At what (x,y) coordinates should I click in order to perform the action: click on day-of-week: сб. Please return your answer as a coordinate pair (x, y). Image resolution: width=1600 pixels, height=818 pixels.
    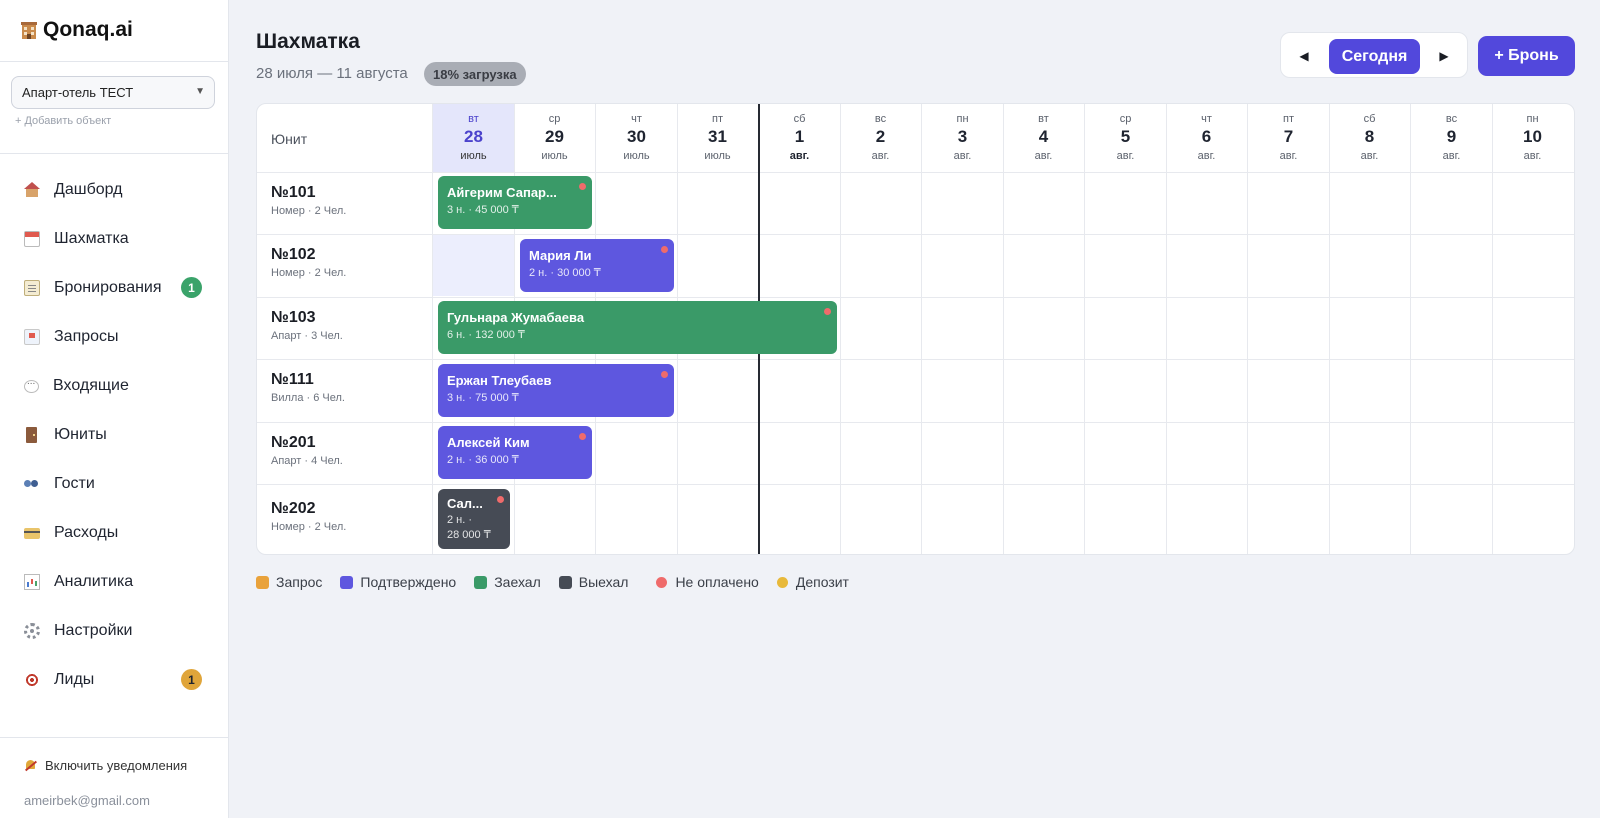
    Looking at the image, I should click on (799, 119).